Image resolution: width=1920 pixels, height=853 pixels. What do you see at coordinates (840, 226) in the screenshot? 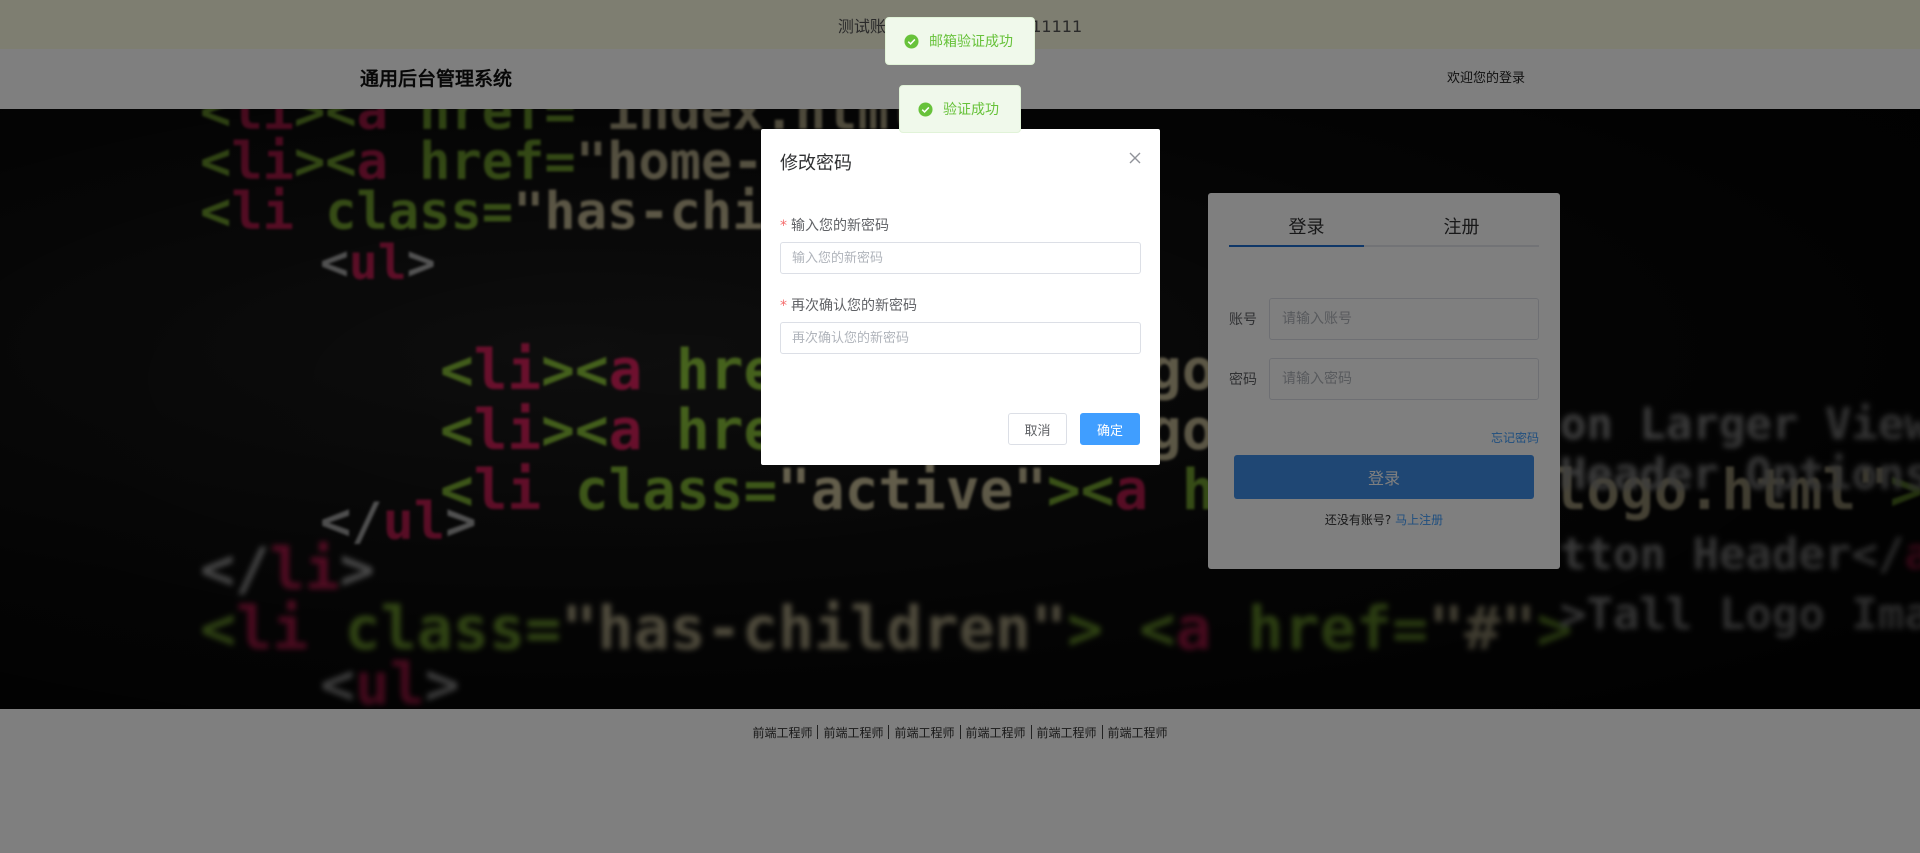
I see `new-password-label-text: 输入您的新密码` at bounding box center [840, 226].